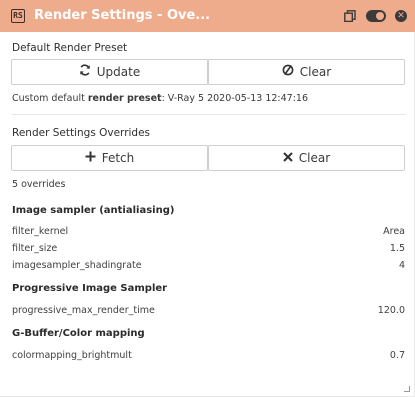  I want to click on app-icon: RS, so click(18, 16).